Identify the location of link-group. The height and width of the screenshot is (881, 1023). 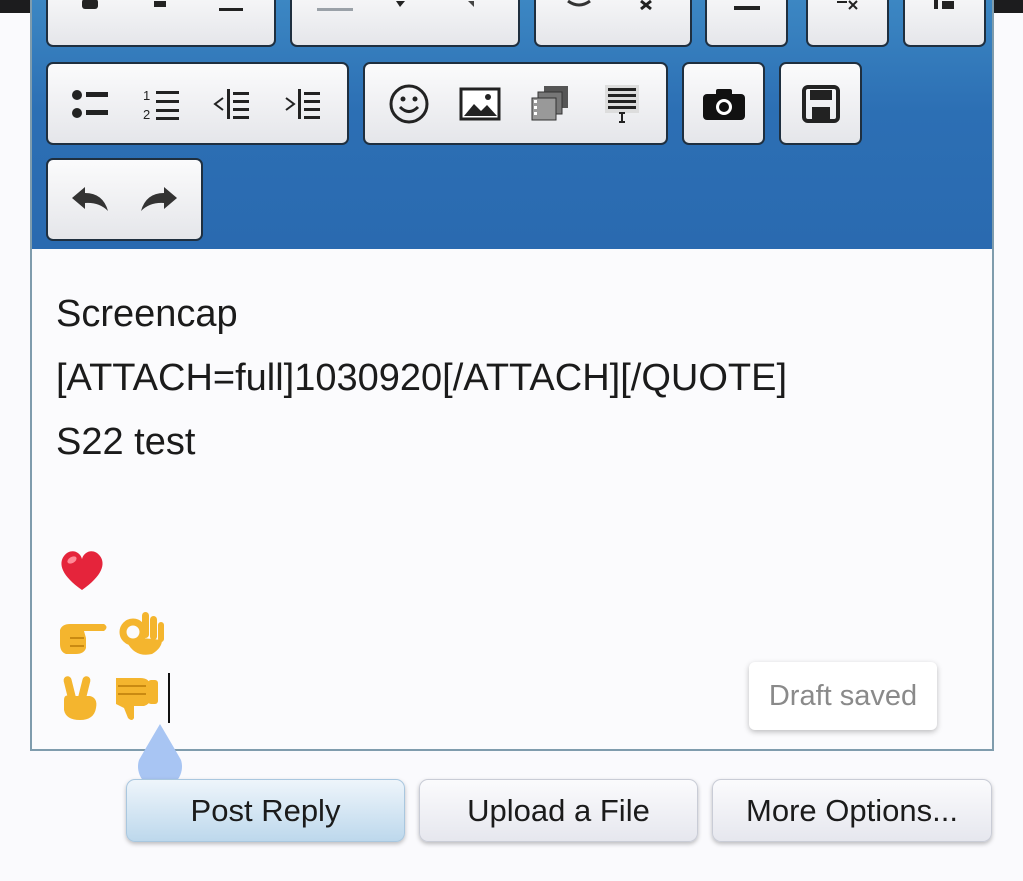
(613, 23).